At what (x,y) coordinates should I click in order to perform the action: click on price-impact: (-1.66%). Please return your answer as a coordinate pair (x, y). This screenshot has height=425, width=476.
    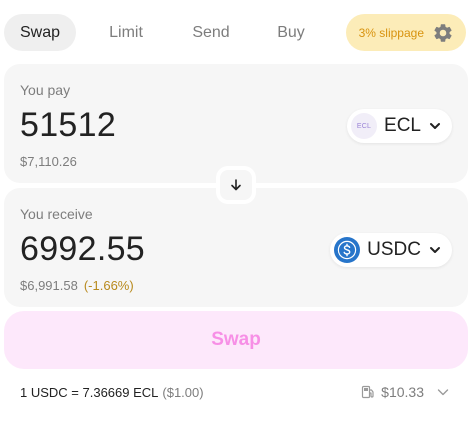
    Looking at the image, I should click on (108, 285).